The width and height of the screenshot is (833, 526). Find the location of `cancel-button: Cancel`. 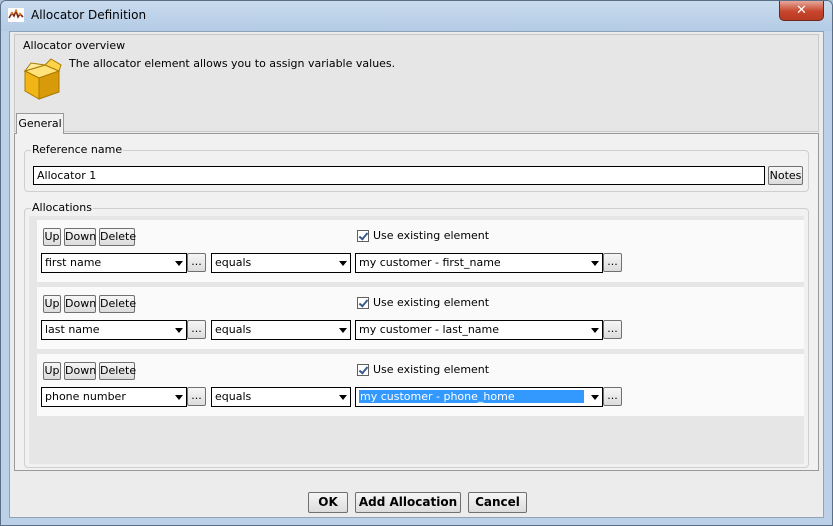

cancel-button: Cancel is located at coordinates (497, 502).